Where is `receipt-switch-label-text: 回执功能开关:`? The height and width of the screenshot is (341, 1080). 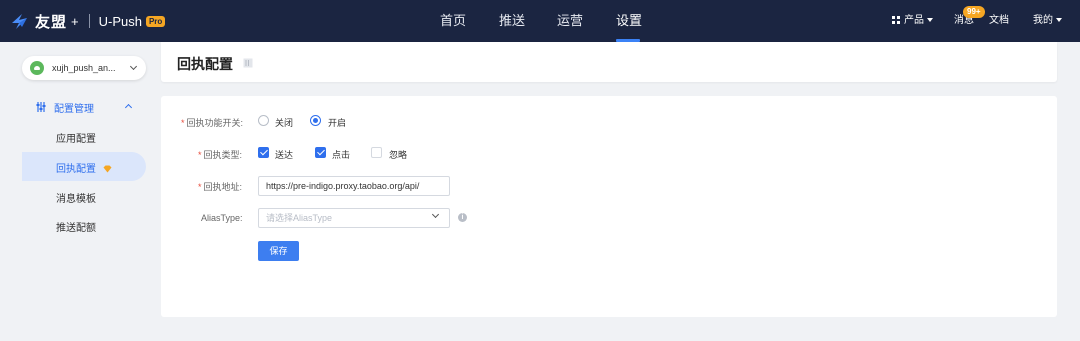
receipt-switch-label-text: 回执功能开关: is located at coordinates (215, 123).